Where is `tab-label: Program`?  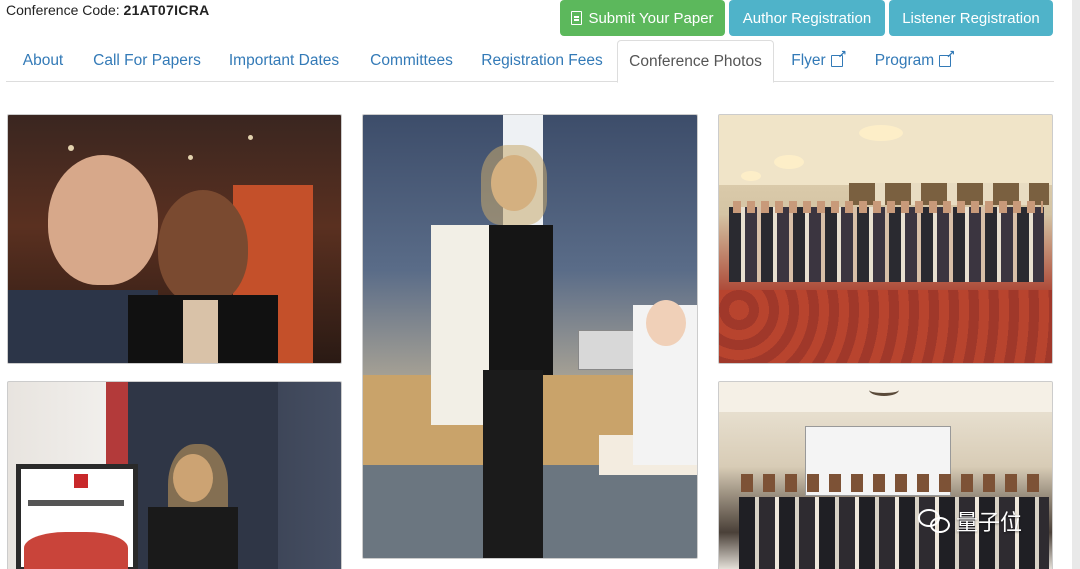 tab-label: Program is located at coordinates (904, 60).